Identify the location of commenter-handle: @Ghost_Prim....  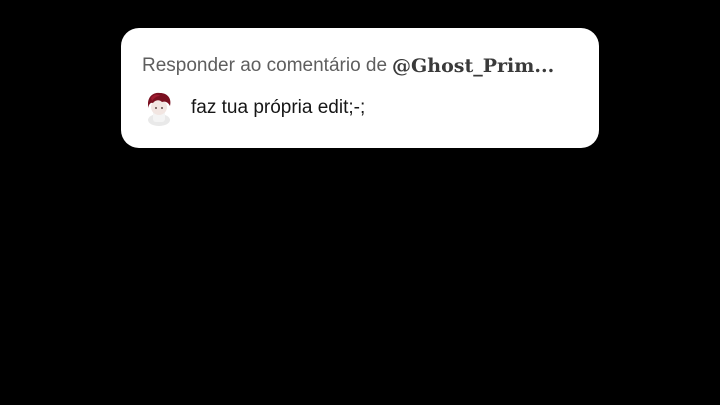
(473, 66).